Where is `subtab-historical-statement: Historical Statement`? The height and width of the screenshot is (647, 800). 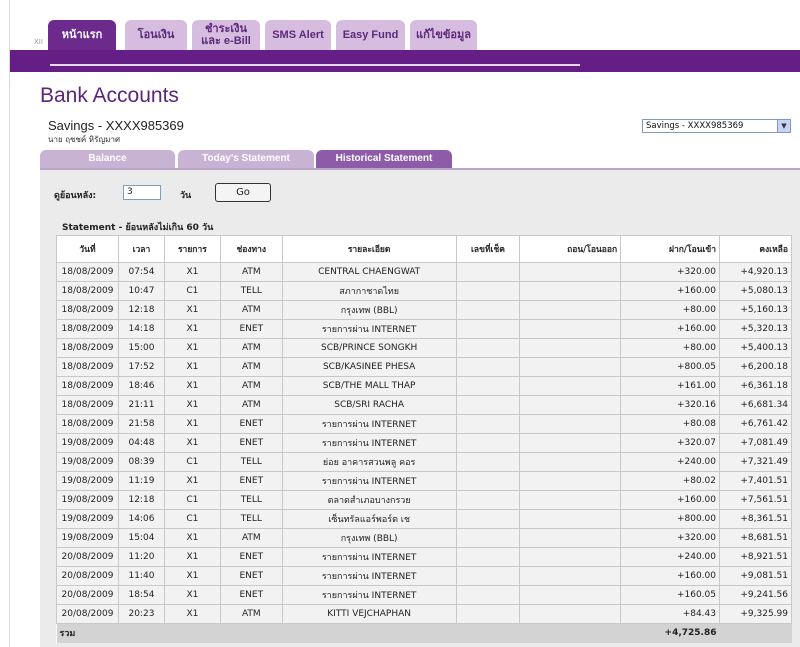 subtab-historical-statement: Historical Statement is located at coordinates (384, 159).